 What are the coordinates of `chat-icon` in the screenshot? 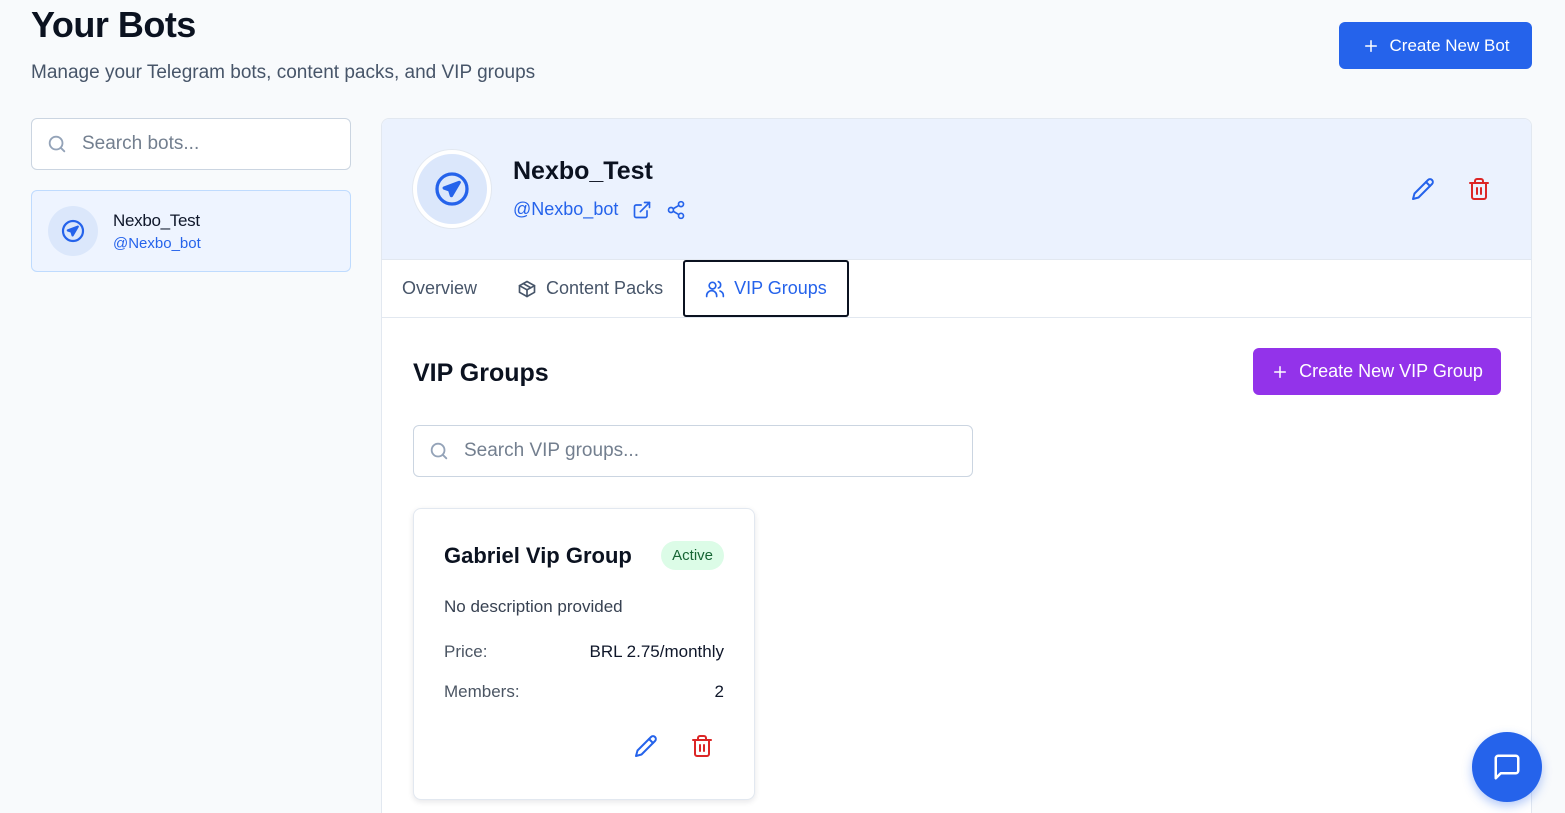 It's located at (1507, 767).